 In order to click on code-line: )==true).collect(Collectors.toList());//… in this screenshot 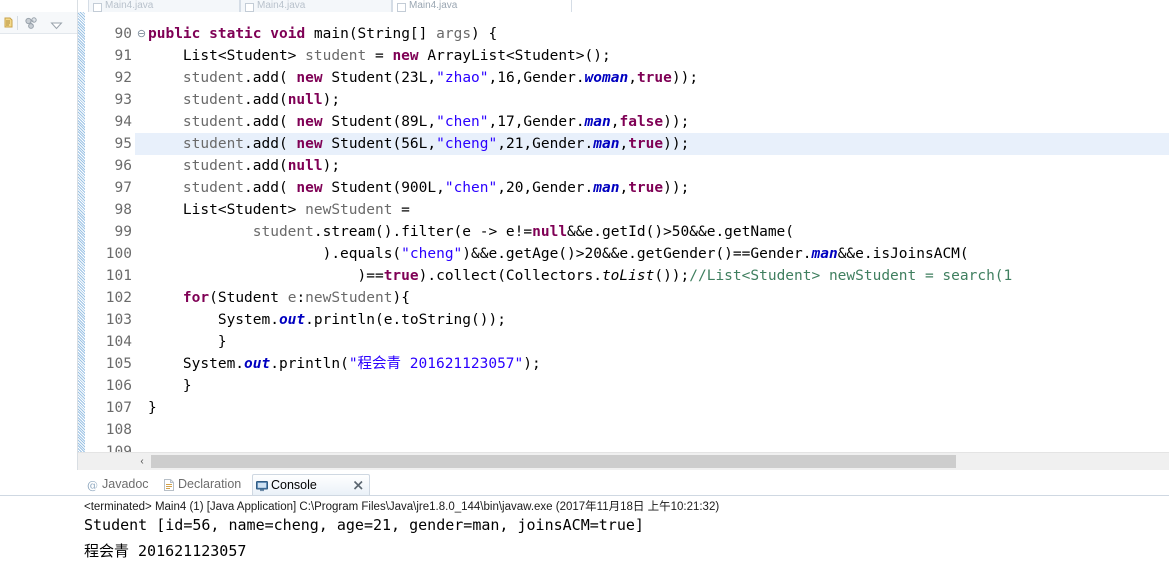, I will do `click(580, 276)`.